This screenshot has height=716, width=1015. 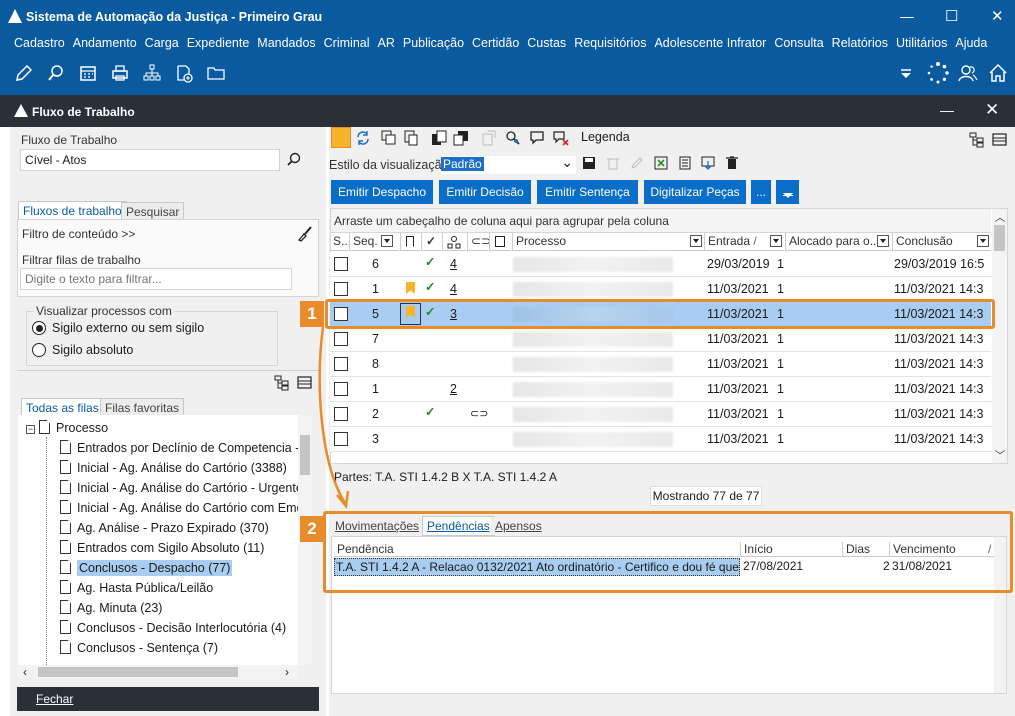 I want to click on comment-remove-icon, so click(x=561, y=138).